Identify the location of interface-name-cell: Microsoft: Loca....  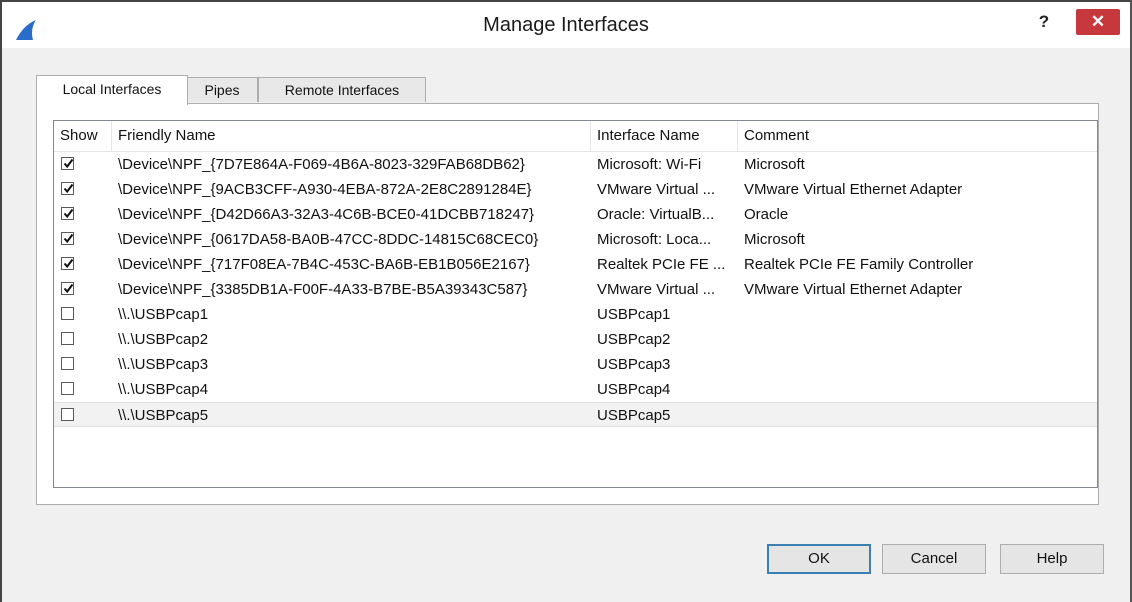
(654, 239).